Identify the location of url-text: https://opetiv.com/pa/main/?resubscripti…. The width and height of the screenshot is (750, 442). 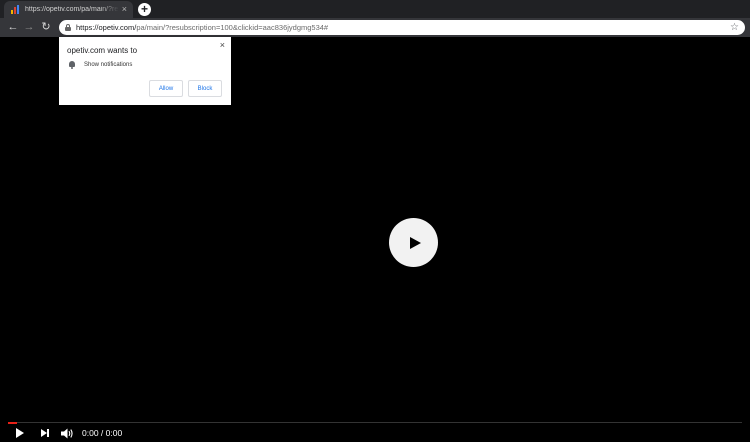
(202, 27).